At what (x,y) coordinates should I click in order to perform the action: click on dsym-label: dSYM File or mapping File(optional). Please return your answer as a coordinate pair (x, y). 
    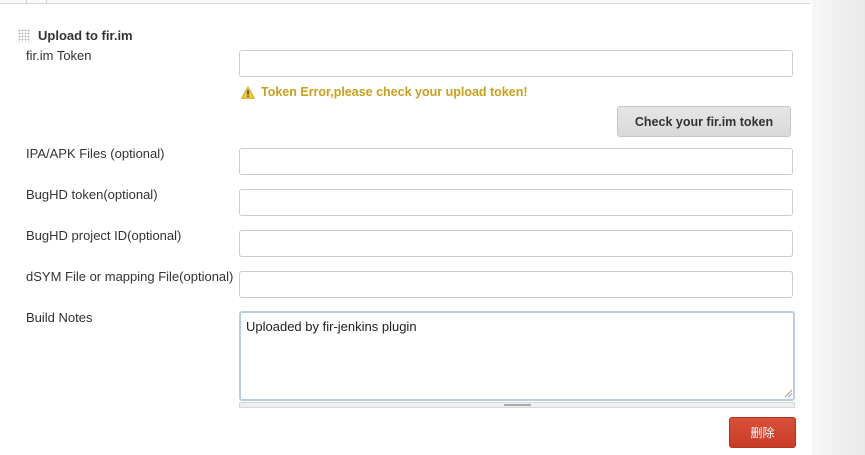
    Looking at the image, I should click on (130, 276).